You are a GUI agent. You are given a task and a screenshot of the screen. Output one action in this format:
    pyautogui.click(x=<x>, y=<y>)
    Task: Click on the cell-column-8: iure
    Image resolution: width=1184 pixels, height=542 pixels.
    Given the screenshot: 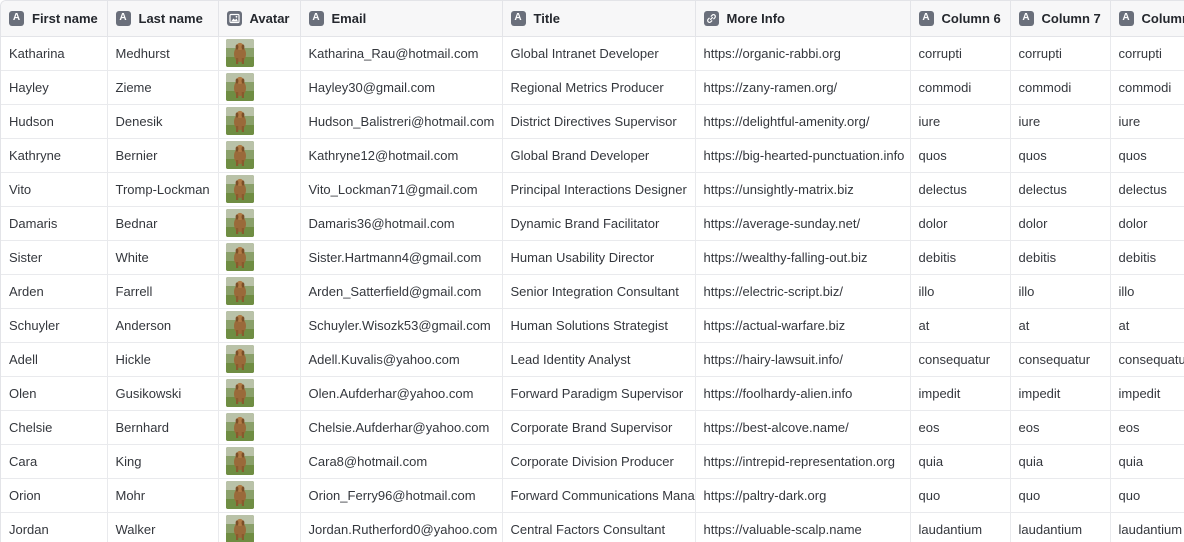 What is the action you would take?
    pyautogui.click(x=1147, y=121)
    